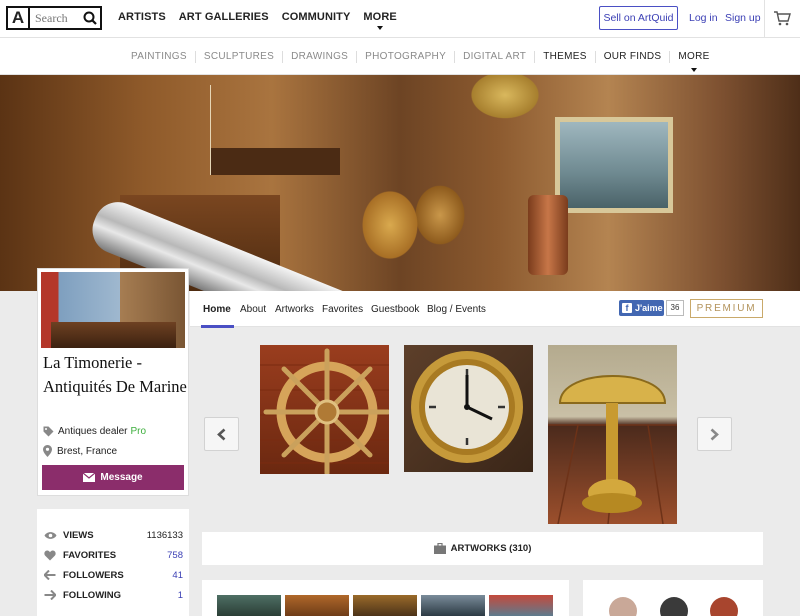  What do you see at coordinates (217, 309) in the screenshot?
I see `tab-home: Home` at bounding box center [217, 309].